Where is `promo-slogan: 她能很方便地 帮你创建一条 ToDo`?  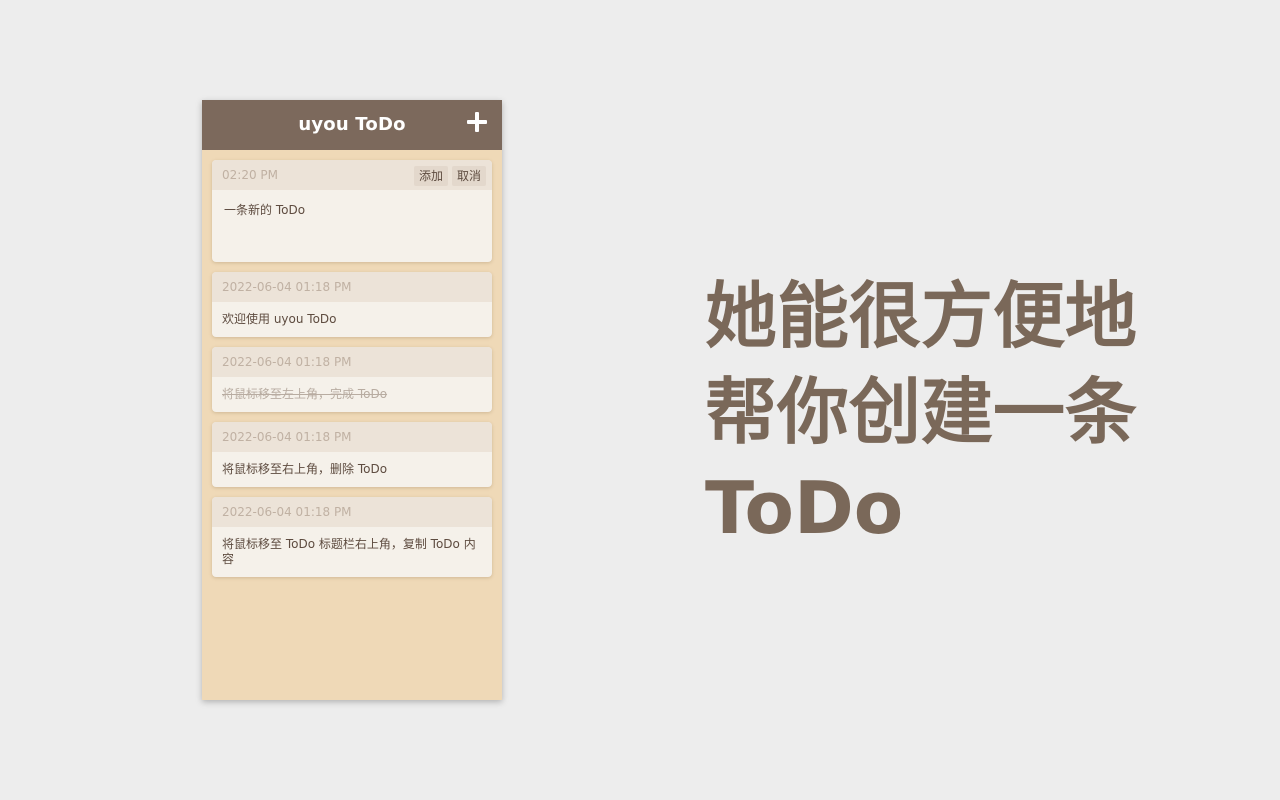
promo-slogan: 她能很方便地 帮你创建一条 ToDo is located at coordinates (965, 412).